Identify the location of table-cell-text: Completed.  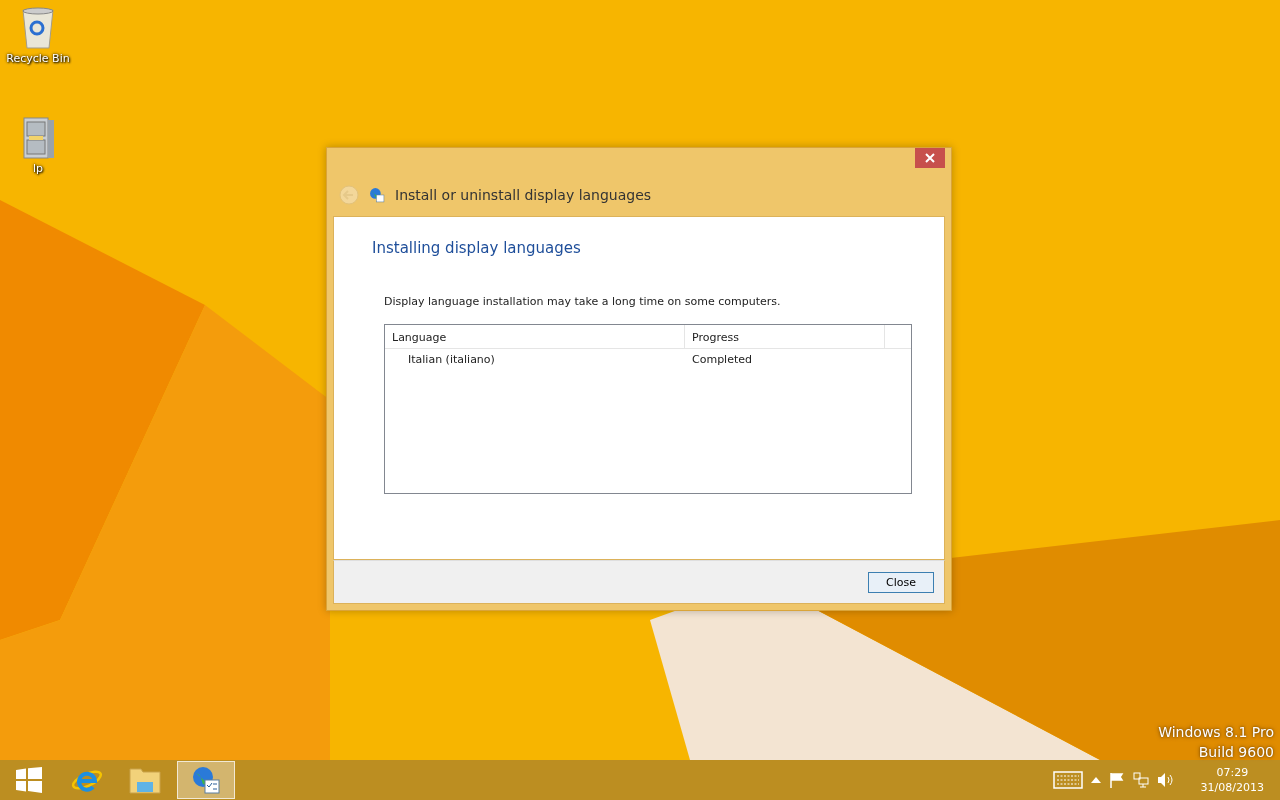
(722, 359).